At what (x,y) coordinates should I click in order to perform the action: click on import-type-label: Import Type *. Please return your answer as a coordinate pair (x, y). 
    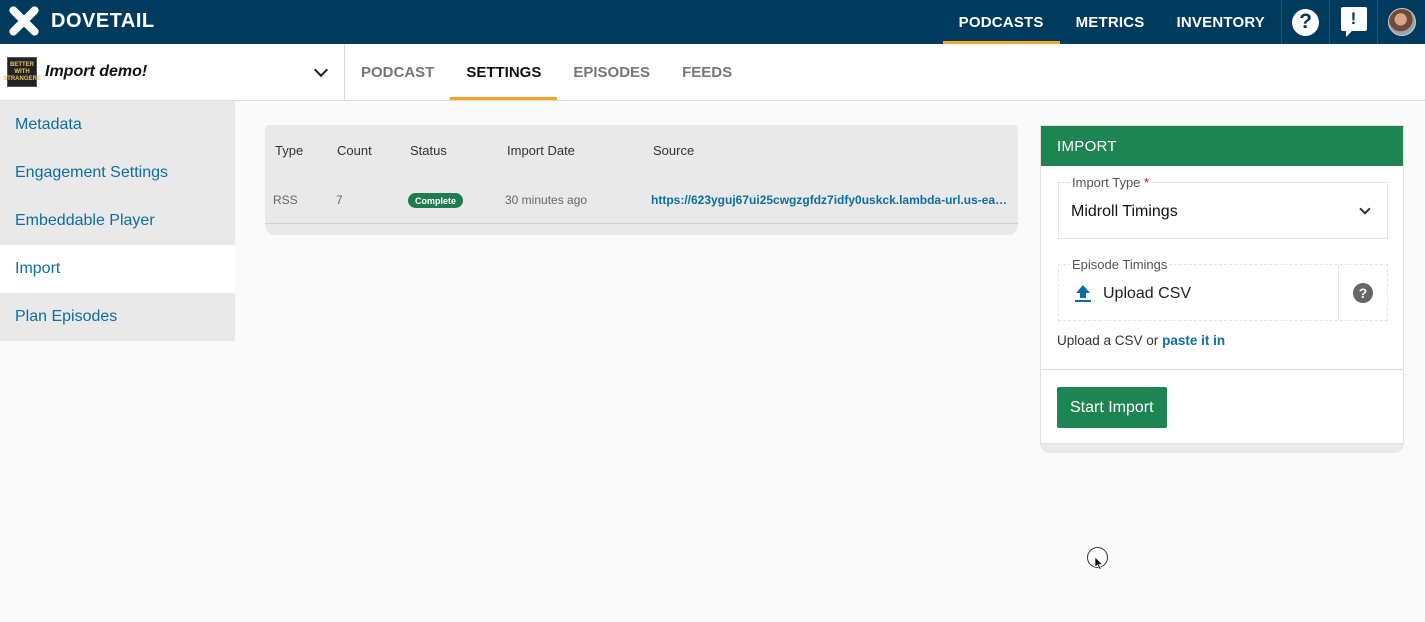
    Looking at the image, I should click on (1111, 182).